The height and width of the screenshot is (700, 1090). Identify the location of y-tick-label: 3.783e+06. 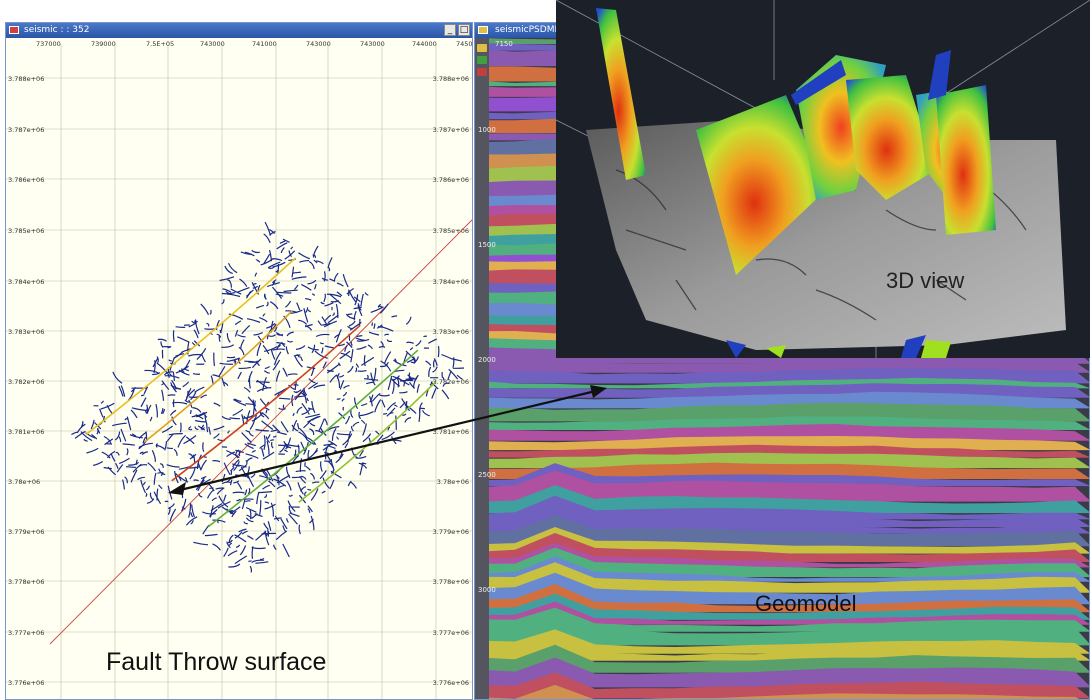
(26, 332).